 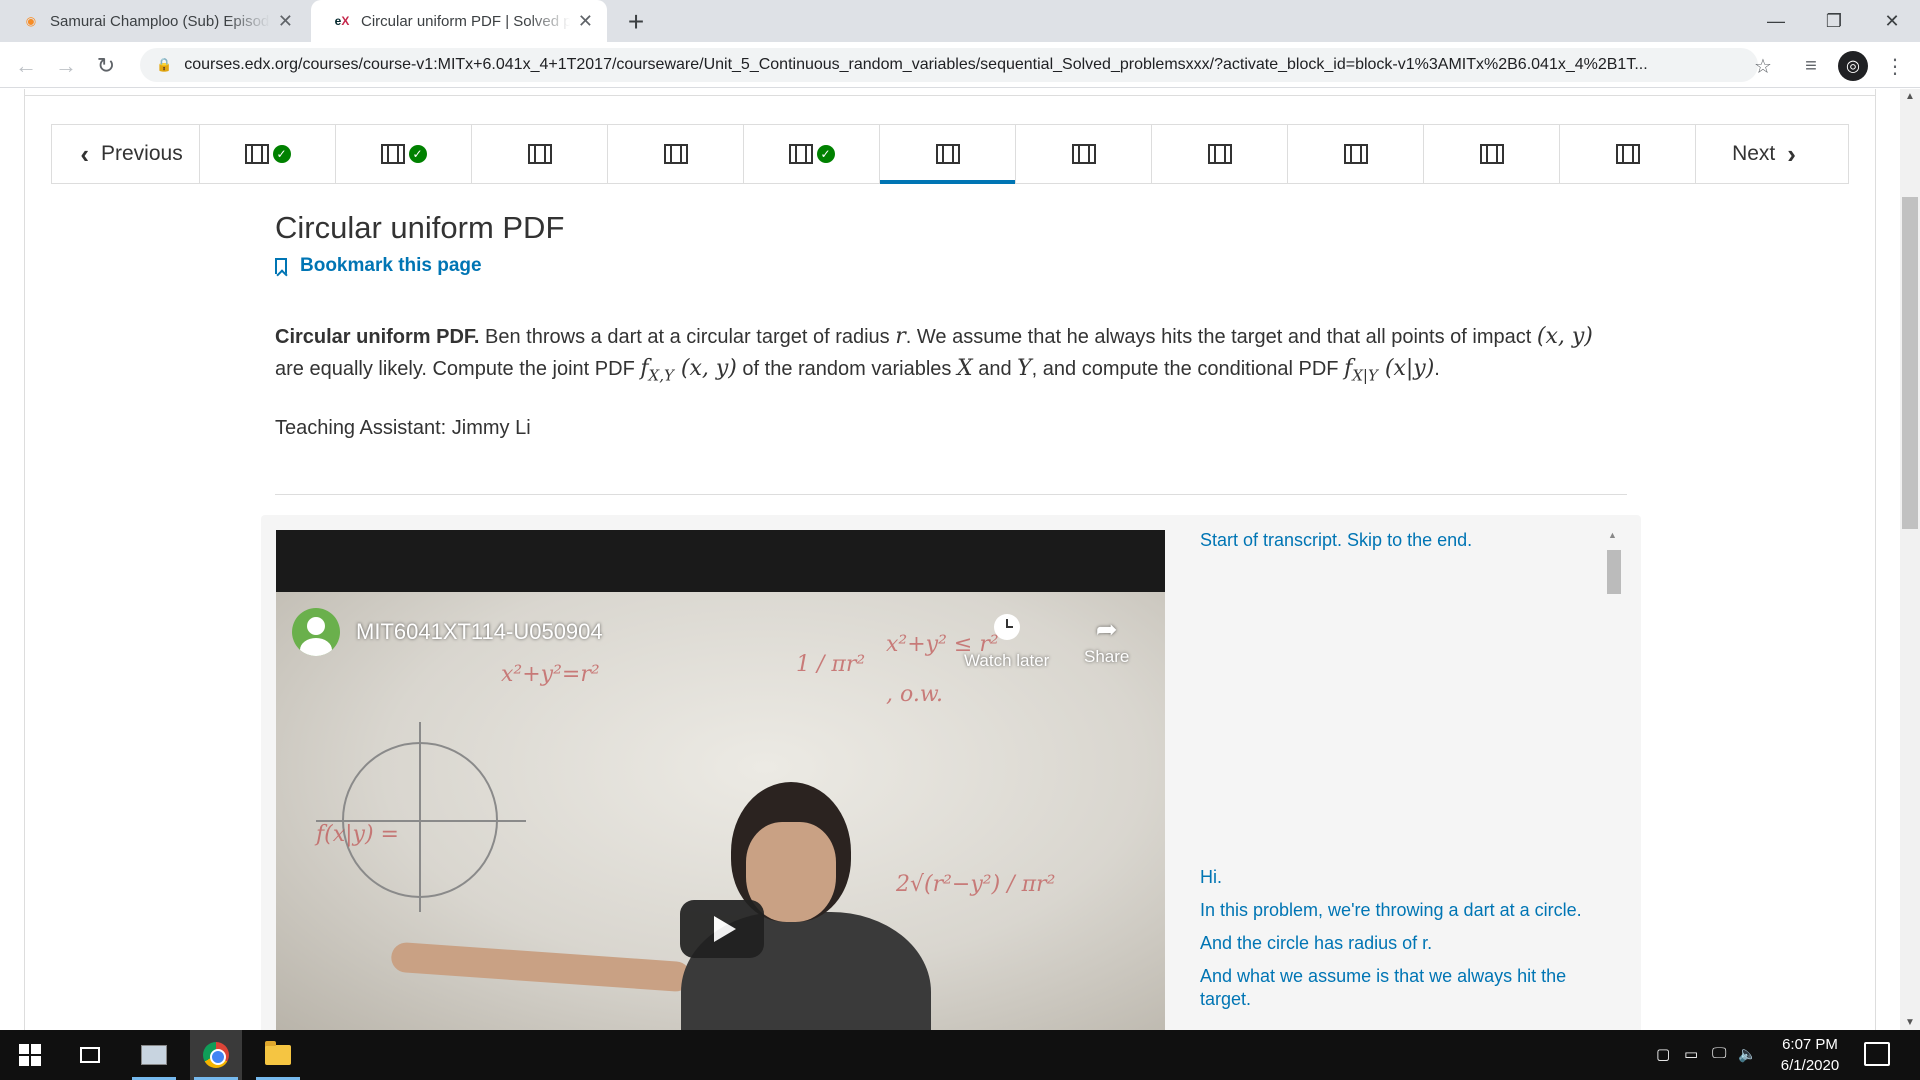 I want to click on page-scrollbar: ▲ ▼, so click(x=1910, y=559).